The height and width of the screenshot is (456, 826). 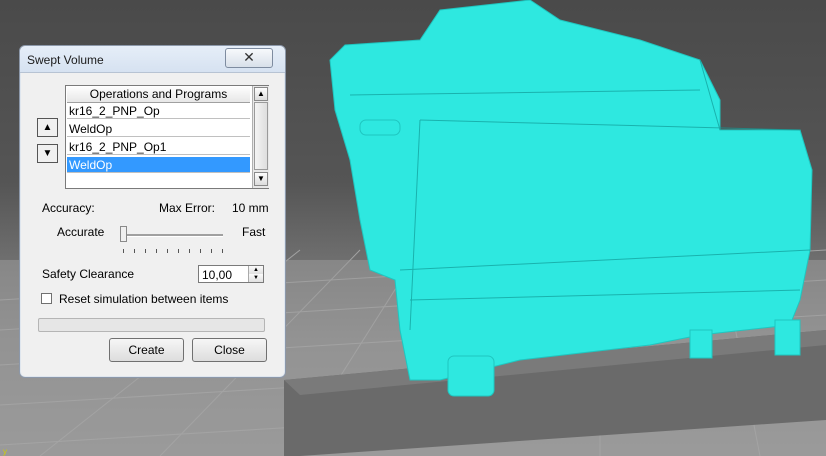 I want to click on safety-clearance-spinner: 10,00 ▲ ▼, so click(x=231, y=274).